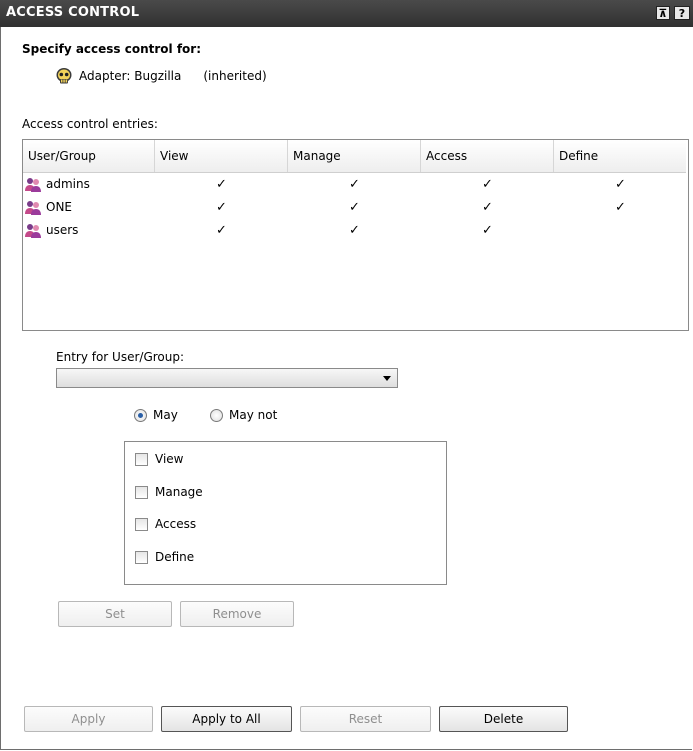  What do you see at coordinates (64, 76) in the screenshot?
I see `adapter-skull-icon` at bounding box center [64, 76].